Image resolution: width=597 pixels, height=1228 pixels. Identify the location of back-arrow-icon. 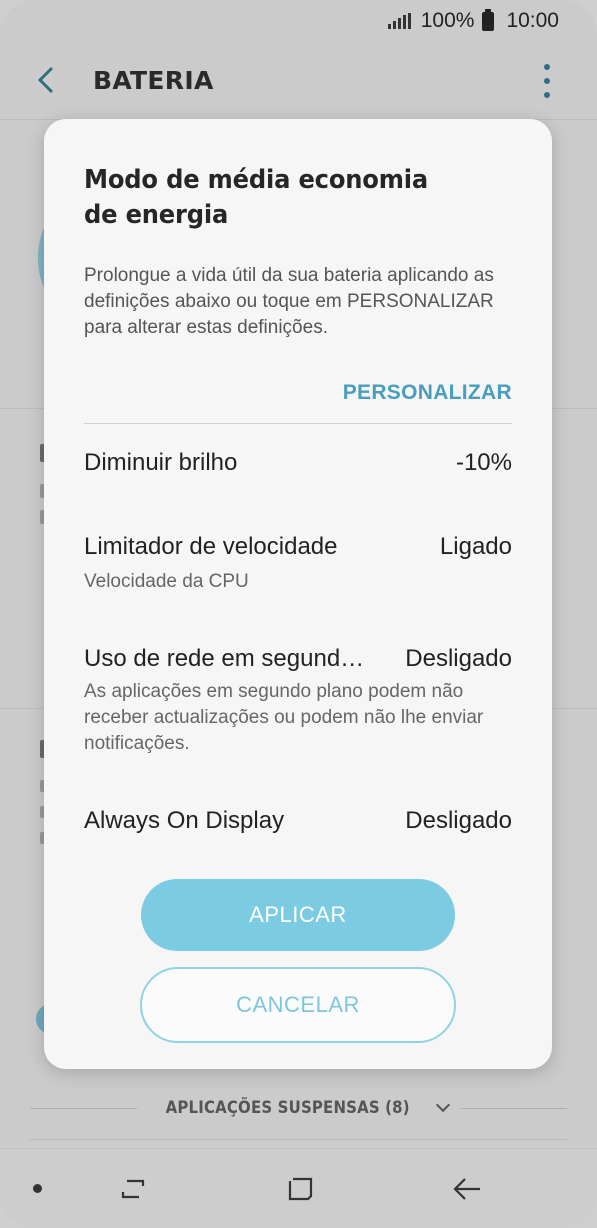
(466, 1189).